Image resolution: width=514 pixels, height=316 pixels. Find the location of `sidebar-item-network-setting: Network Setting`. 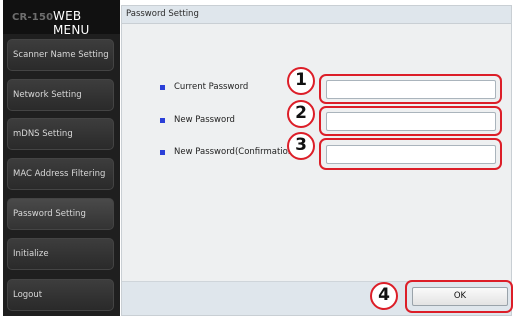

sidebar-item-network-setting: Network Setting is located at coordinates (60, 95).